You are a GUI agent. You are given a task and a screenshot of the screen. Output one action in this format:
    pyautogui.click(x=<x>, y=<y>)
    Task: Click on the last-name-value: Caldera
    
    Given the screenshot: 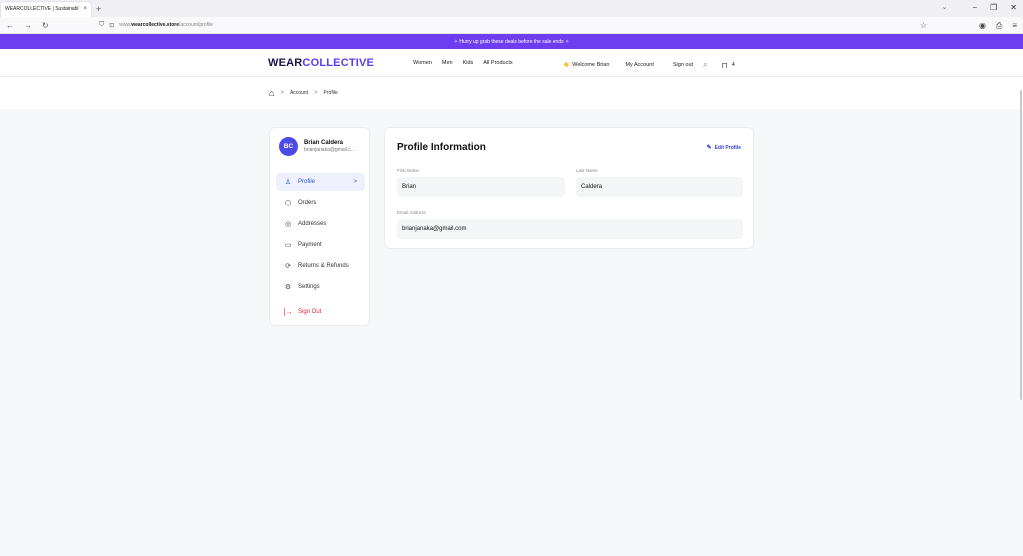 What is the action you would take?
    pyautogui.click(x=659, y=187)
    